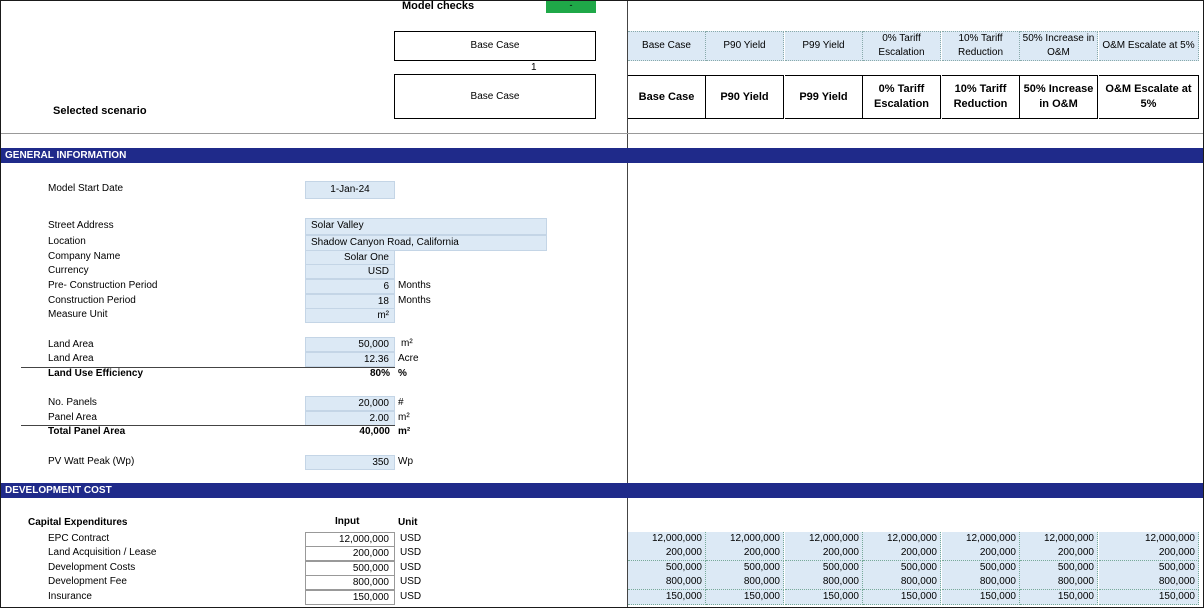  What do you see at coordinates (84, 256) in the screenshot?
I see `company-name-label: Company Name` at bounding box center [84, 256].